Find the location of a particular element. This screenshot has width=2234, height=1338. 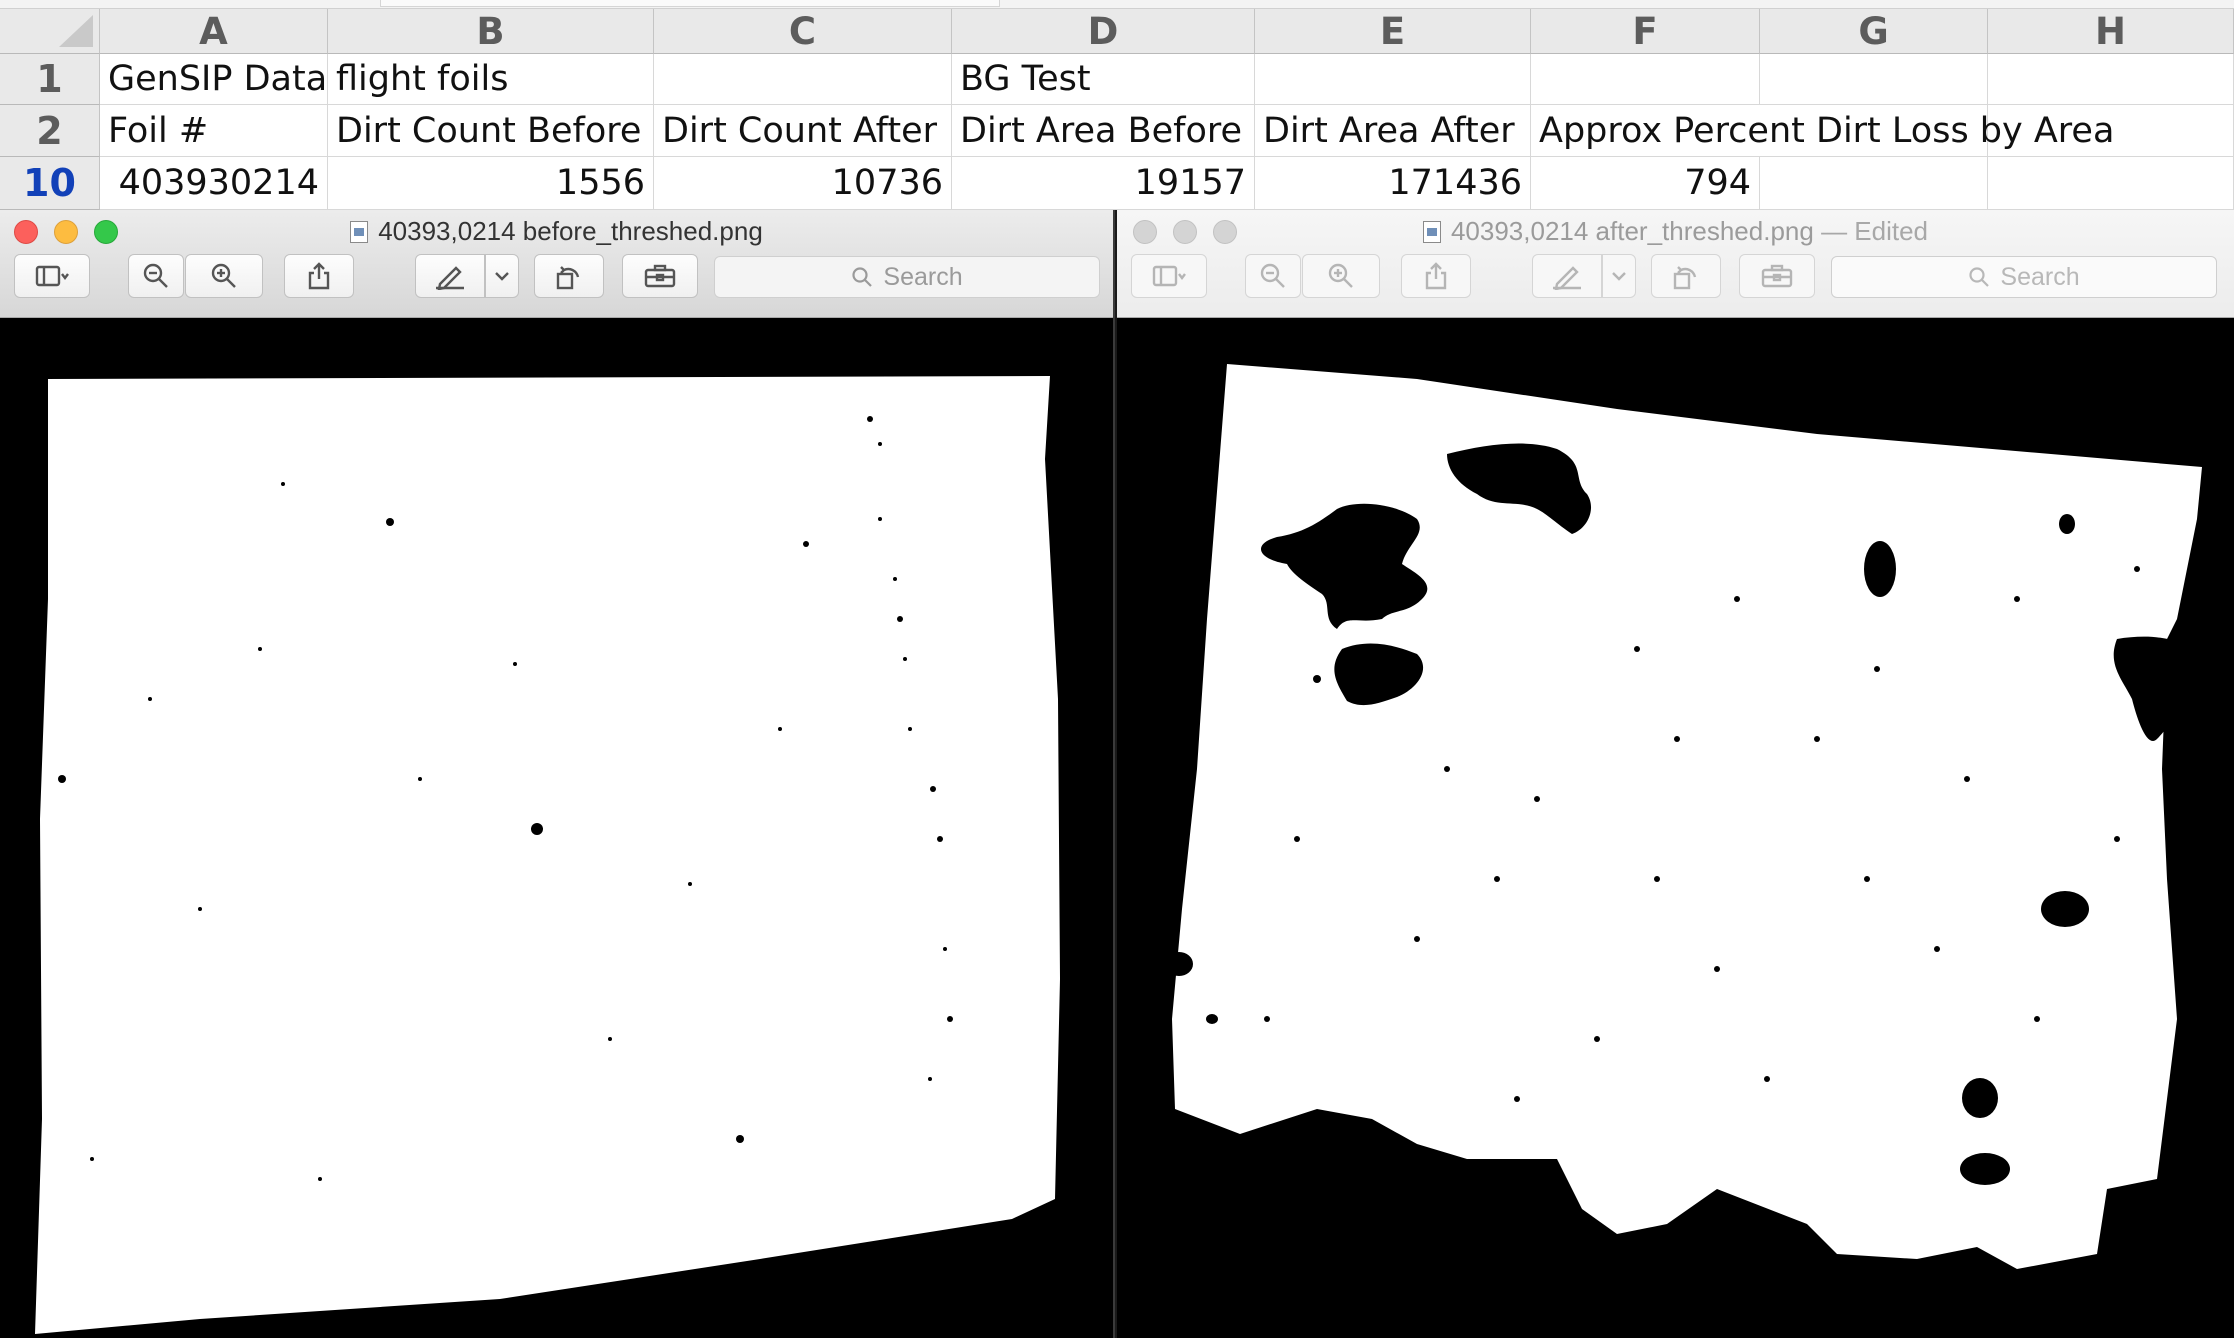

sheet-top-strip is located at coordinates (1117, 4).